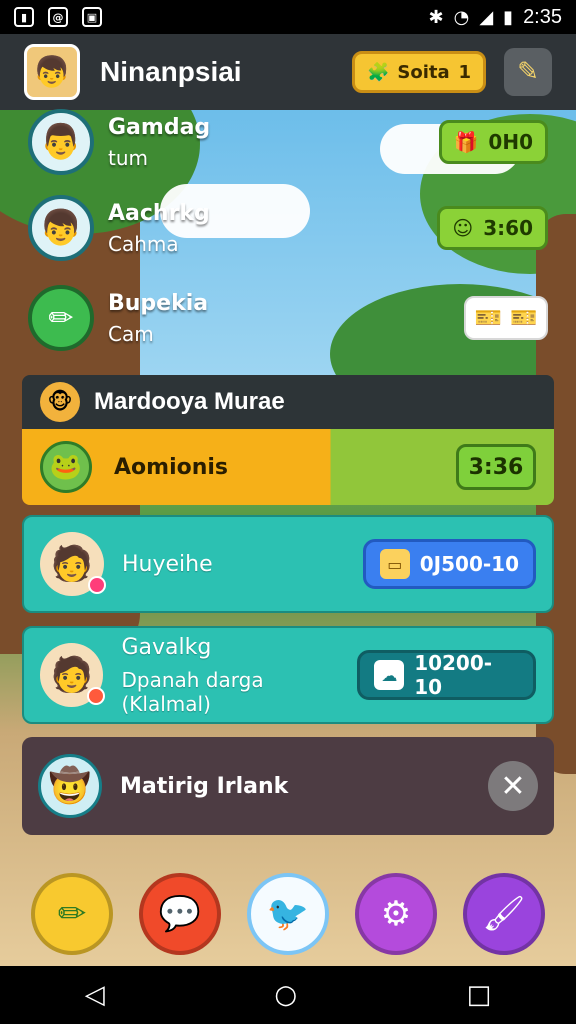 This screenshot has width=576, height=1024. What do you see at coordinates (61, 228) in the screenshot?
I see `avatar: 👦` at bounding box center [61, 228].